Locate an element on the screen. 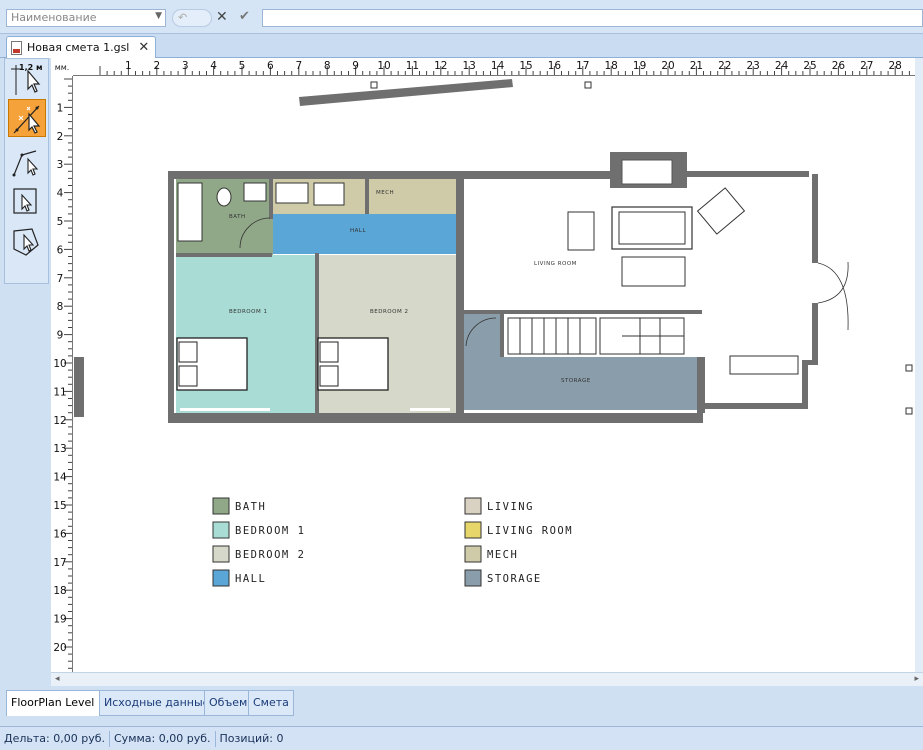  room-label-bedroom-2: BEDROOM 2 is located at coordinates (389, 312).